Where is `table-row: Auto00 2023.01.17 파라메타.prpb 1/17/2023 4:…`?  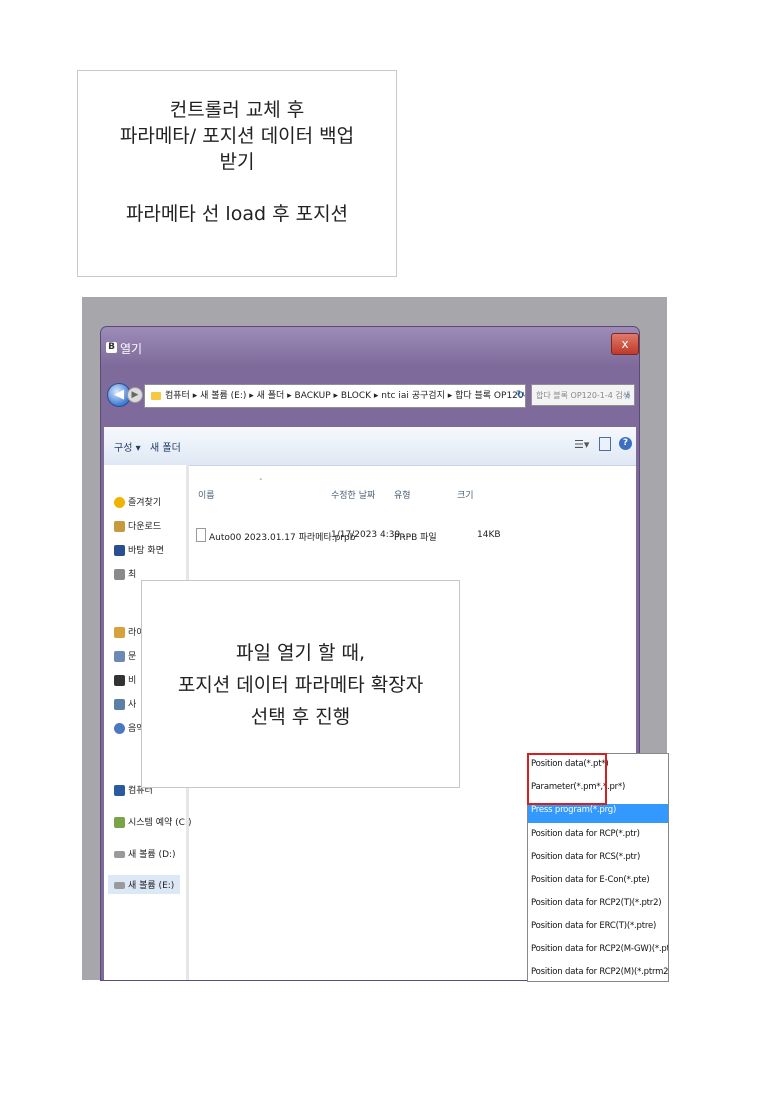
table-row: Auto00 2023.01.17 파라메타.prpb 1/17/2023 4:… is located at coordinates (356, 539).